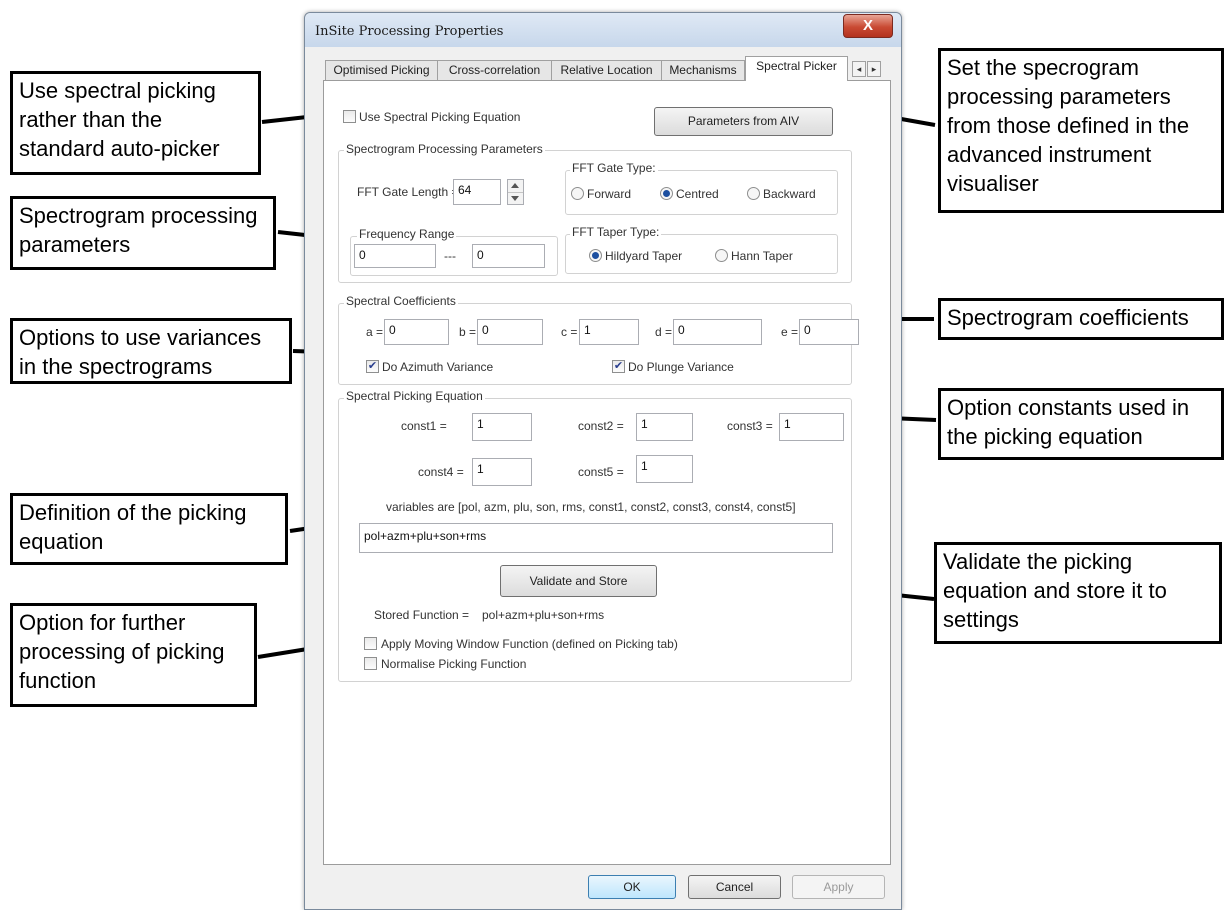  What do you see at coordinates (789, 194) in the screenshot?
I see `gate-backward-label: Backward` at bounding box center [789, 194].